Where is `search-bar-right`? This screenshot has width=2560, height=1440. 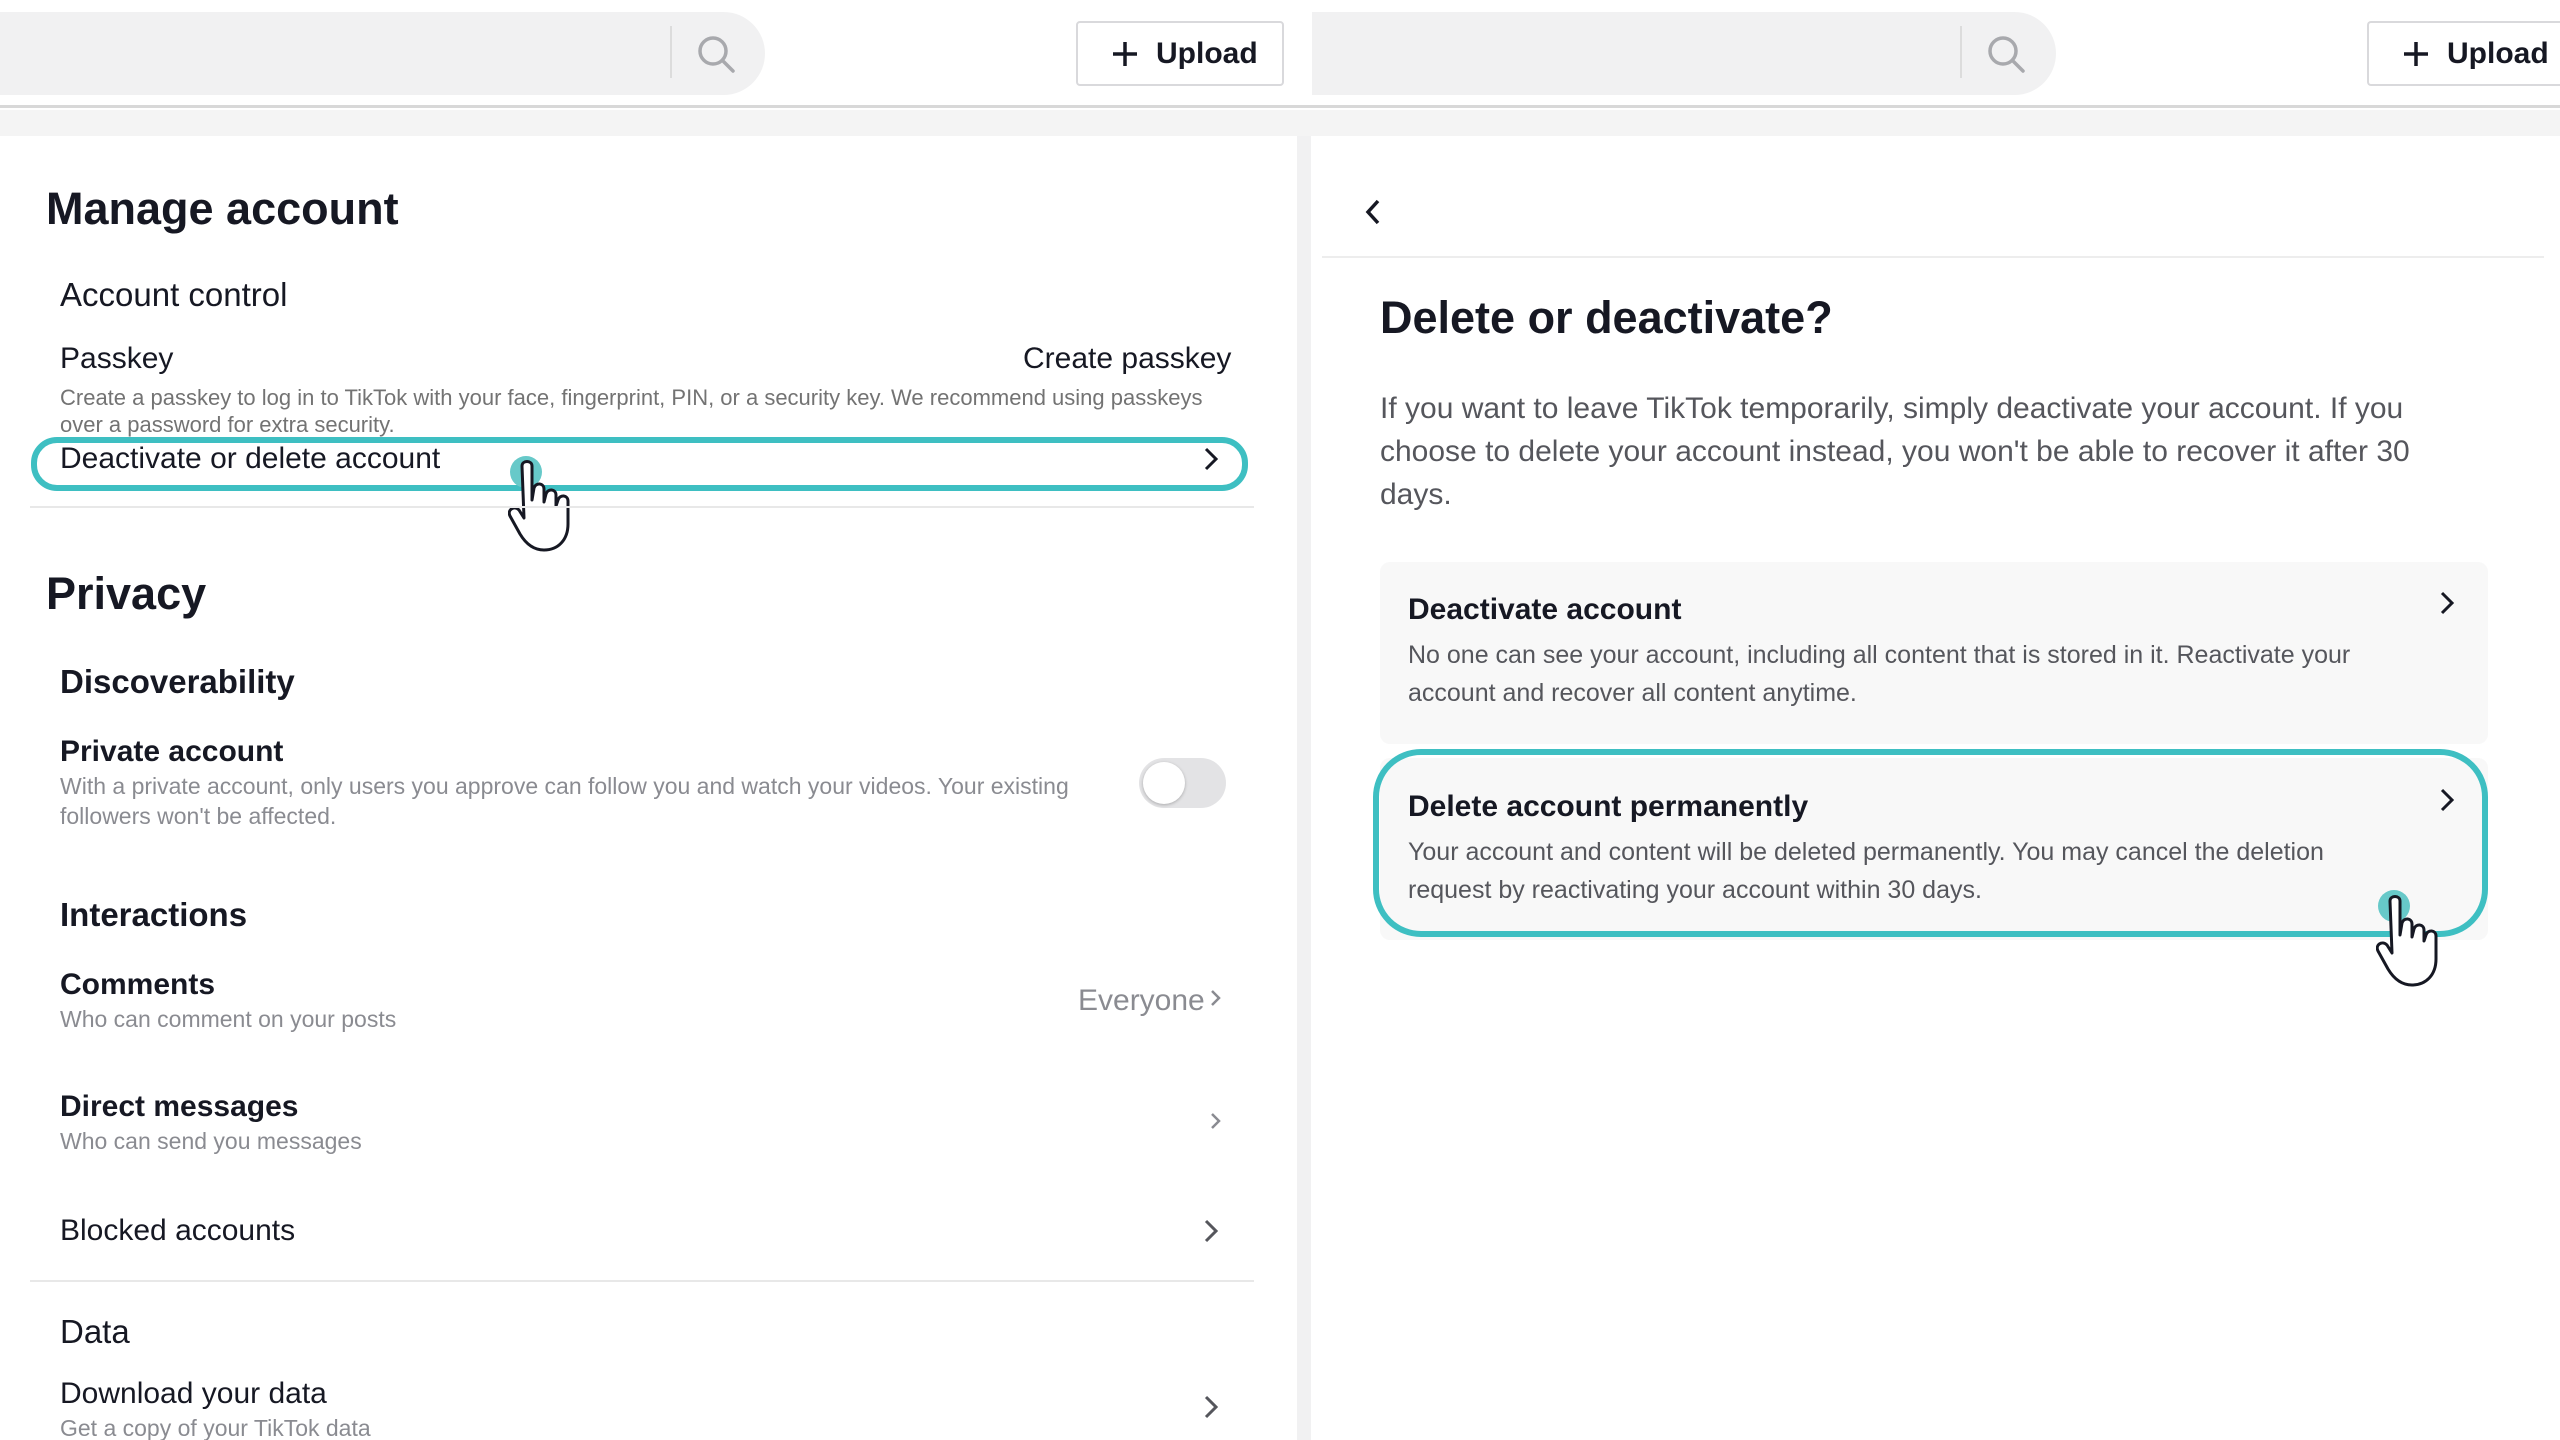
search-bar-right is located at coordinates (1684, 53).